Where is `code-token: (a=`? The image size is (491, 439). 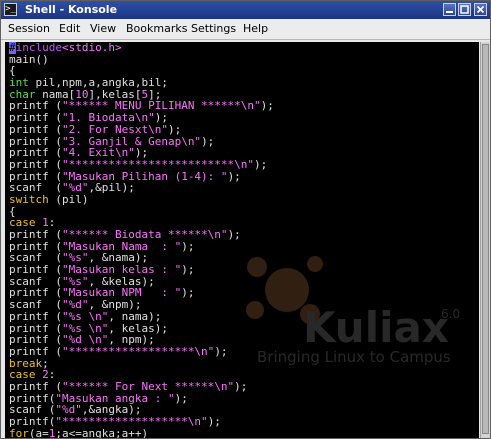 code-token: (a= is located at coordinates (38, 432).